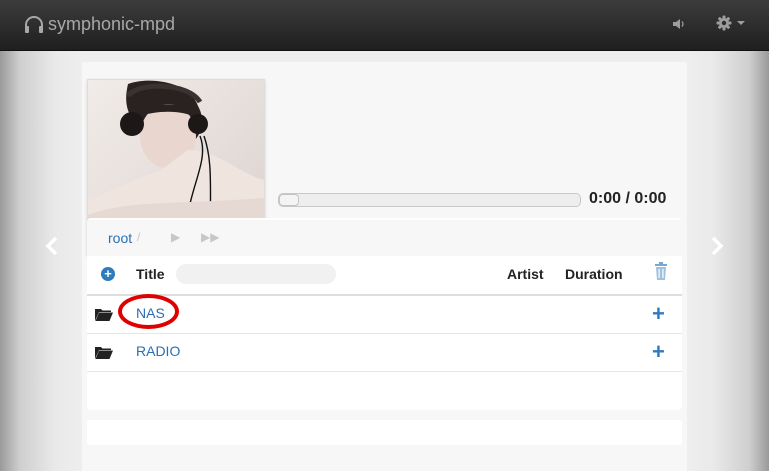 The image size is (769, 471). Describe the element at coordinates (52, 246) in the screenshot. I see `chevron-left-icon` at that location.